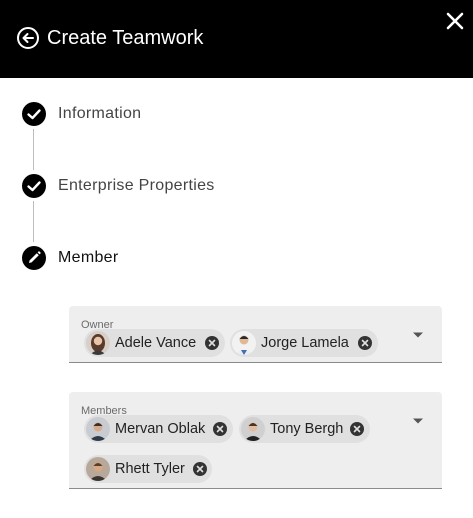 This screenshot has height=518, width=473. Describe the element at coordinates (28, 38) in the screenshot. I see `back-arrow-icon` at that location.